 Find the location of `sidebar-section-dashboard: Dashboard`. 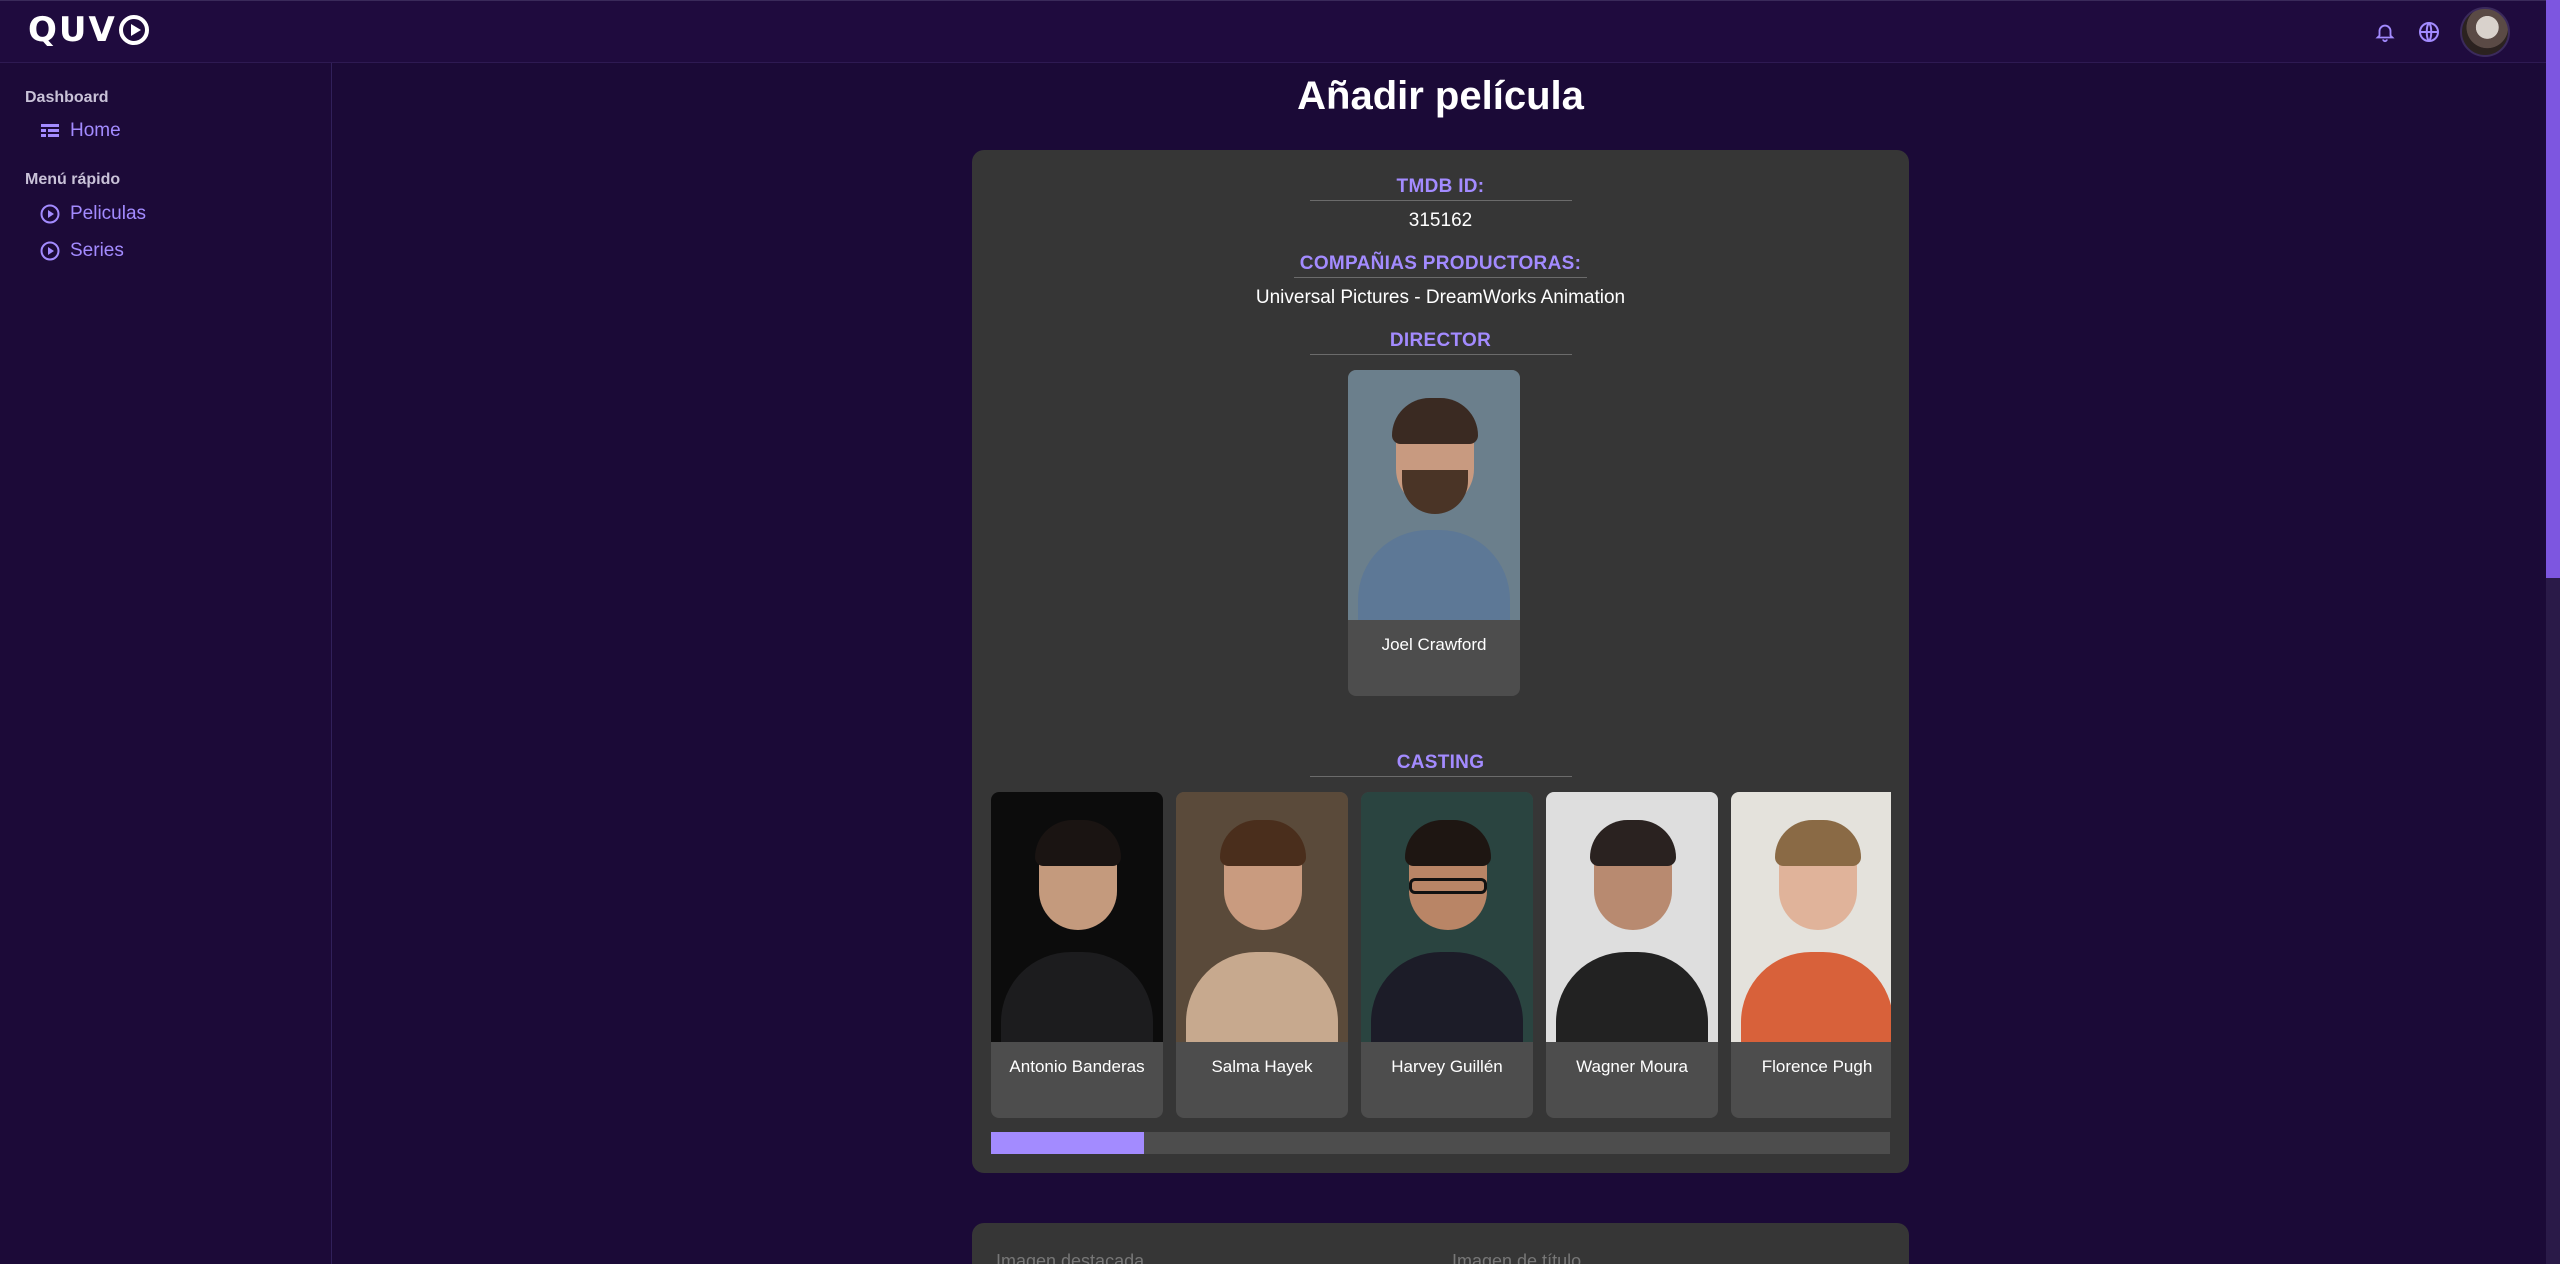

sidebar-section-dashboard: Dashboard is located at coordinates (67, 97).